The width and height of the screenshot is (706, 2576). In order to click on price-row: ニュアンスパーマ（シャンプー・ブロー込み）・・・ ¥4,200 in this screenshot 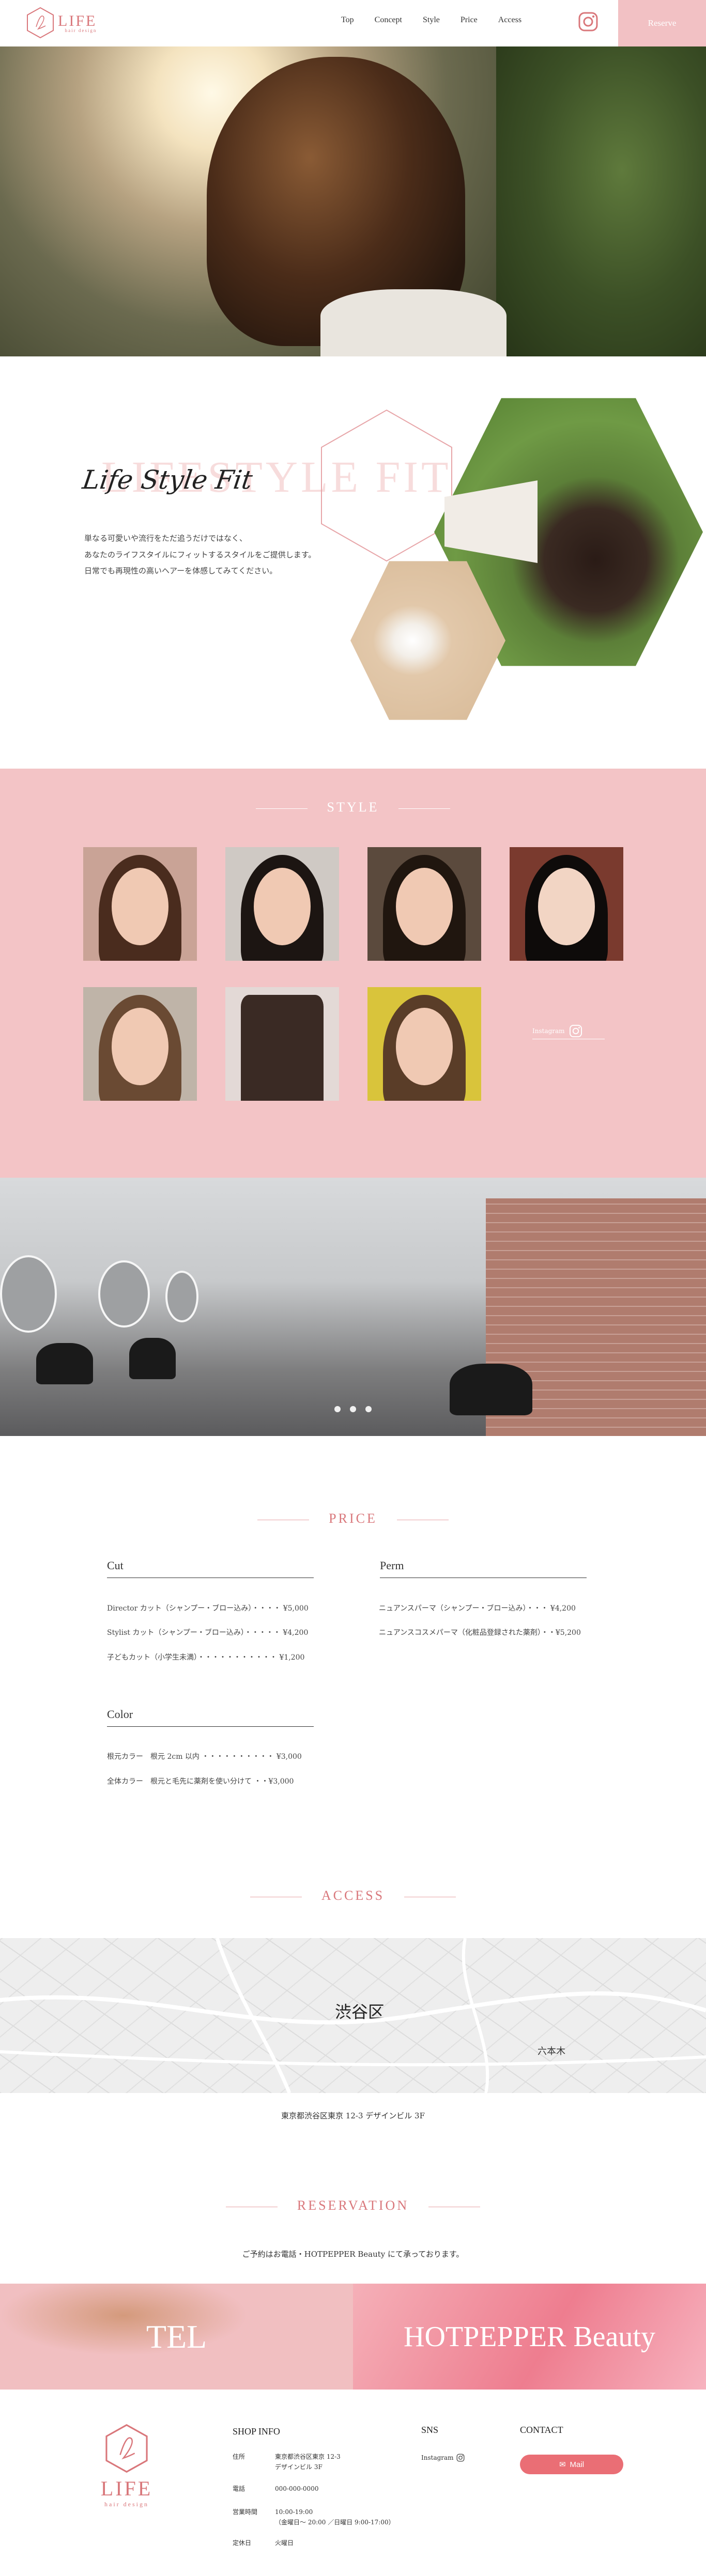, I will do `click(478, 1609)`.